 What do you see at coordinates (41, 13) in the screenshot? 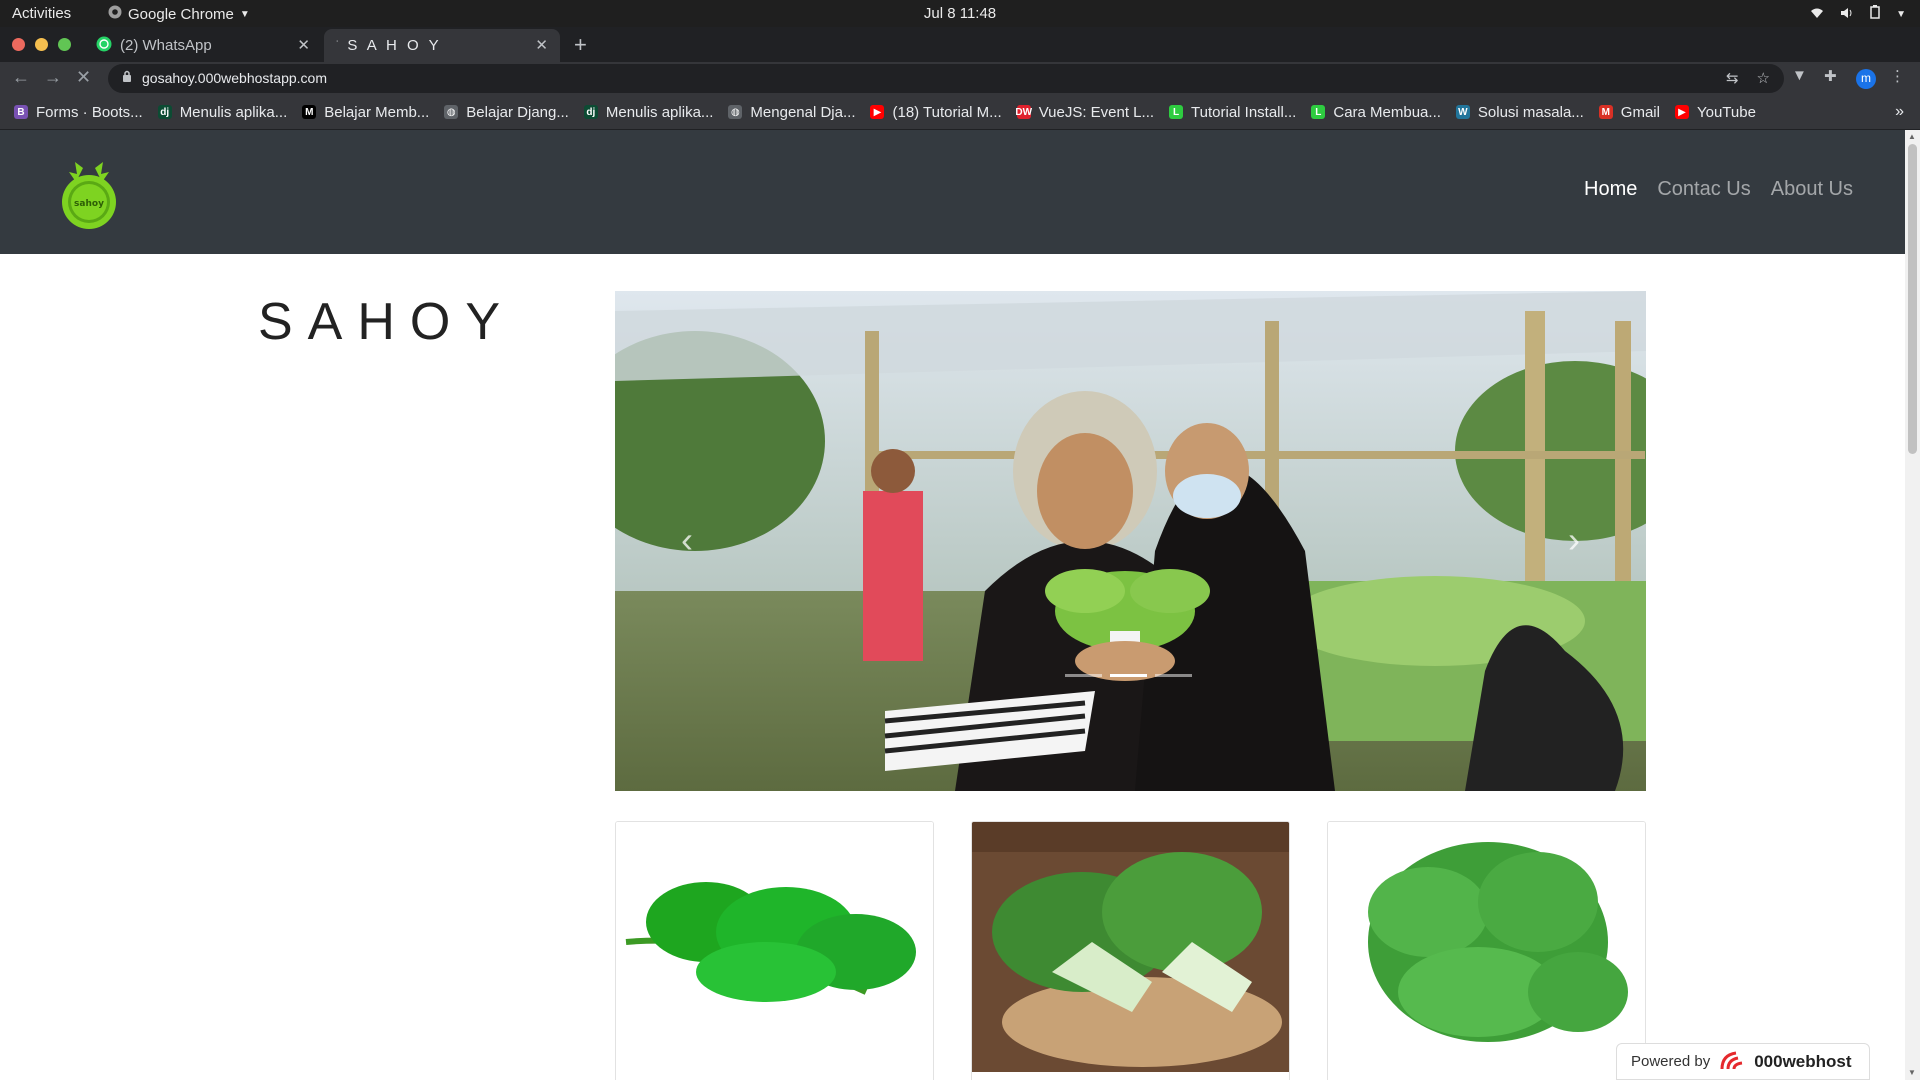
I see `activities-button: Activities` at bounding box center [41, 13].